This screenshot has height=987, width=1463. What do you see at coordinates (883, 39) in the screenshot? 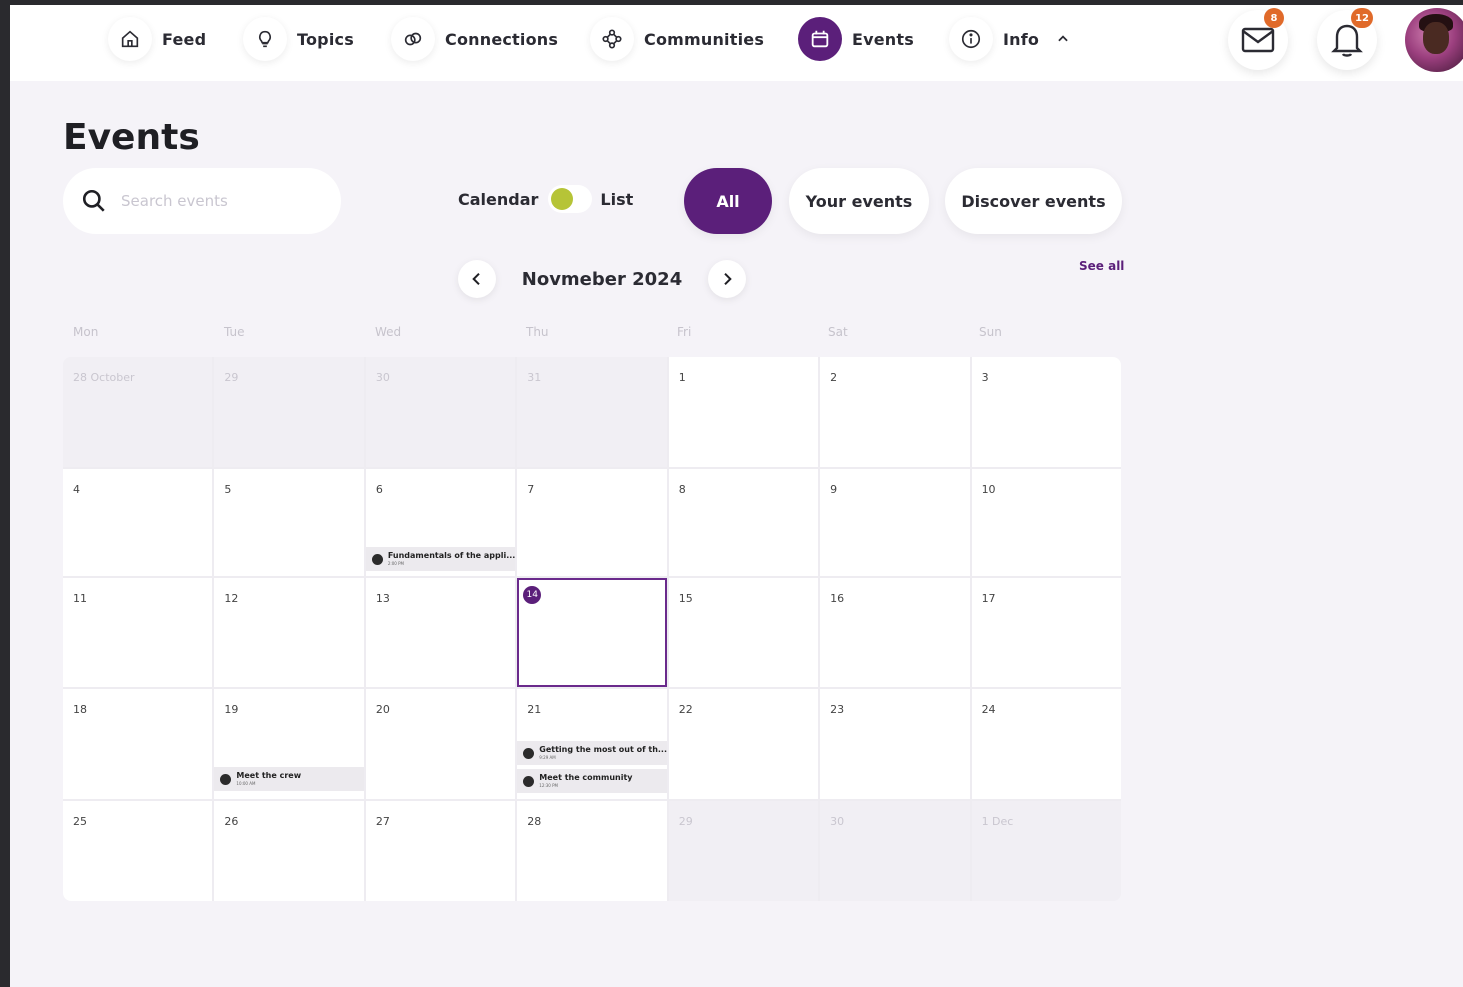
I see `nav-label: Events` at bounding box center [883, 39].